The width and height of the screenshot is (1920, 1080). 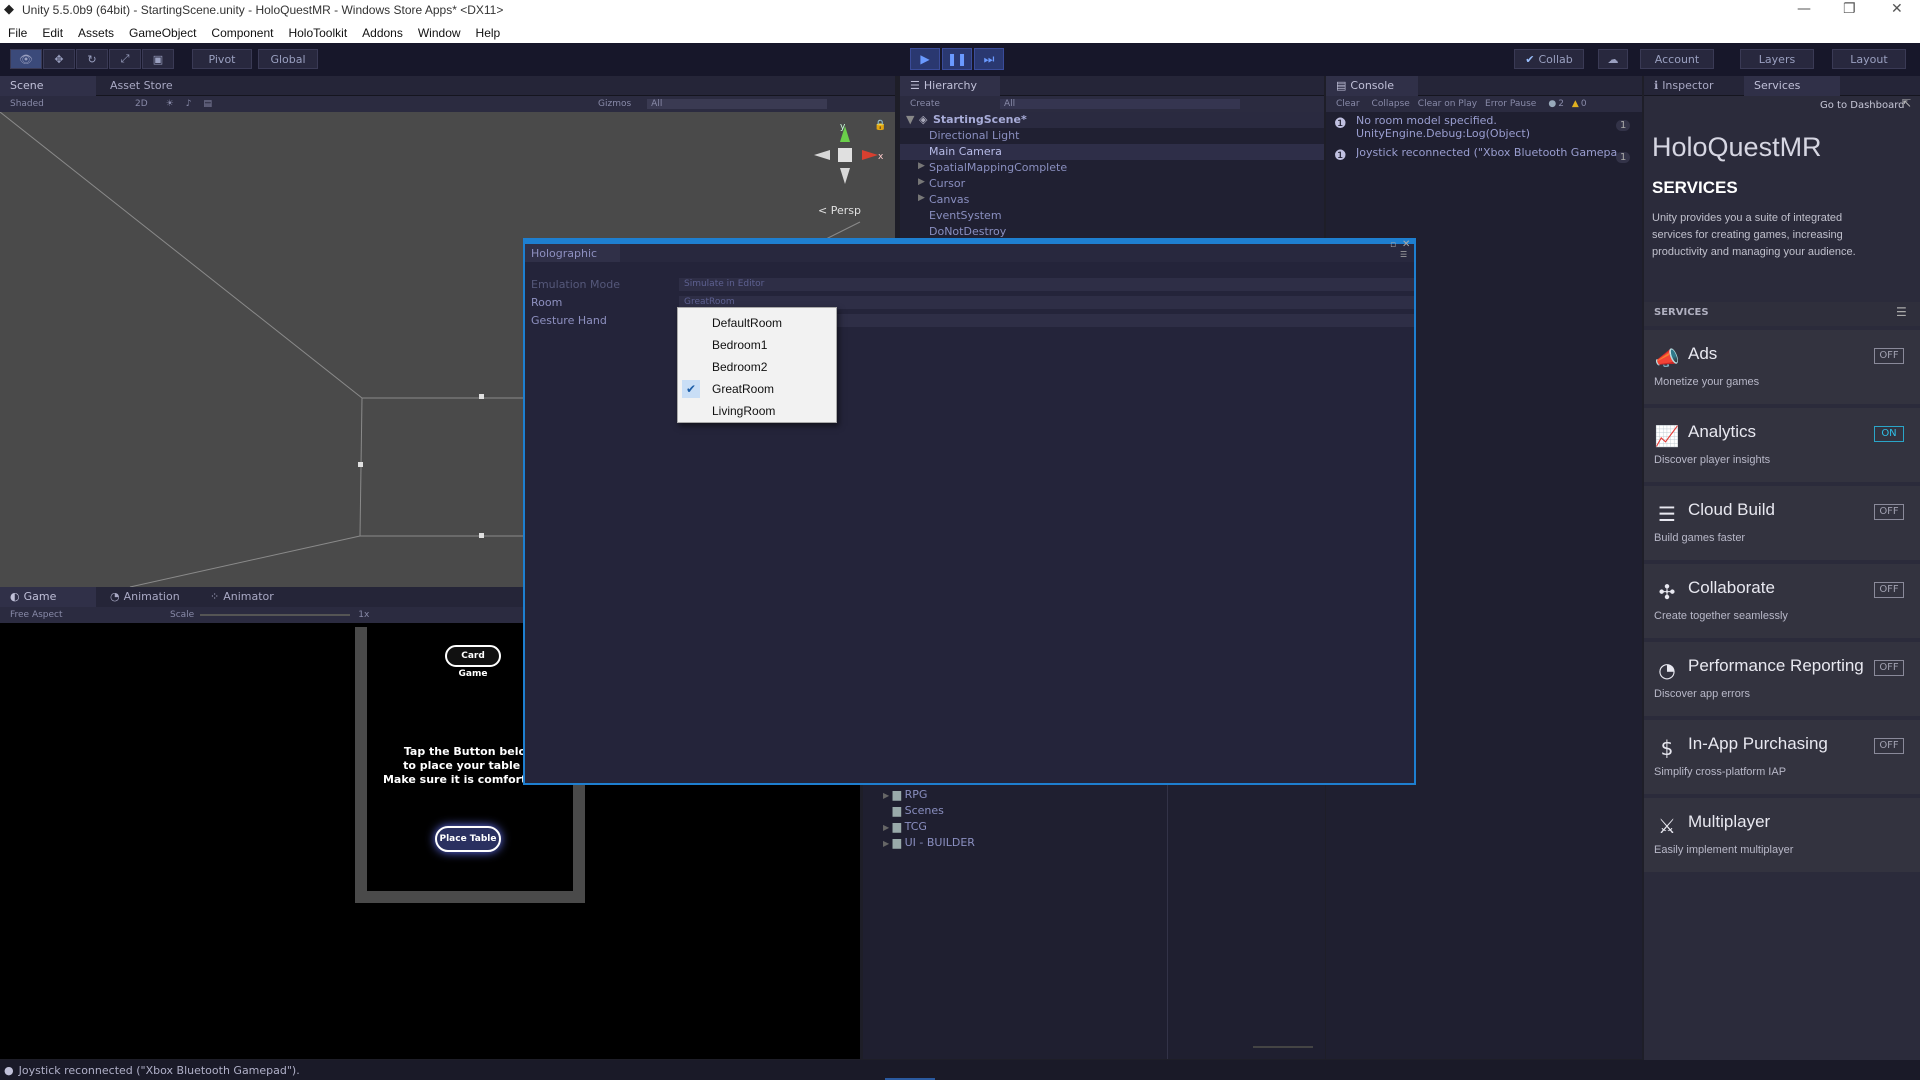 What do you see at coordinates (275, 615) in the screenshot?
I see `scale-slider` at bounding box center [275, 615].